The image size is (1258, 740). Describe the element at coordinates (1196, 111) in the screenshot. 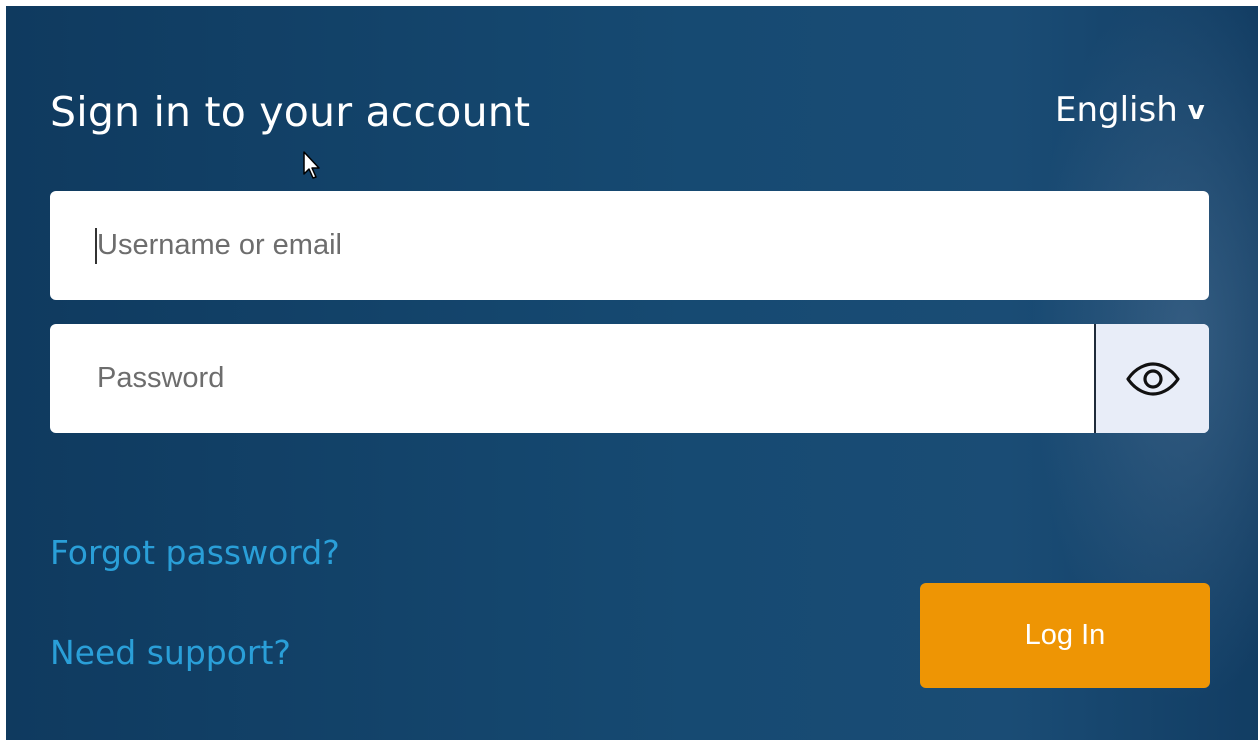

I see `chevron-down-icon: v` at that location.